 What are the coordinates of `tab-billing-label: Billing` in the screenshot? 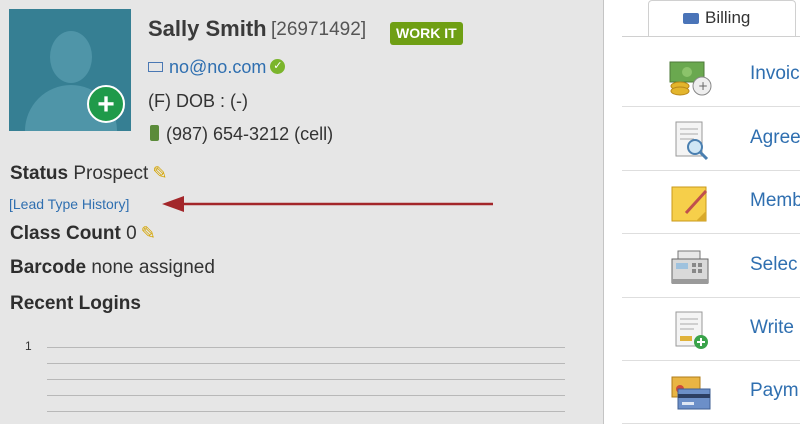 It's located at (728, 17).